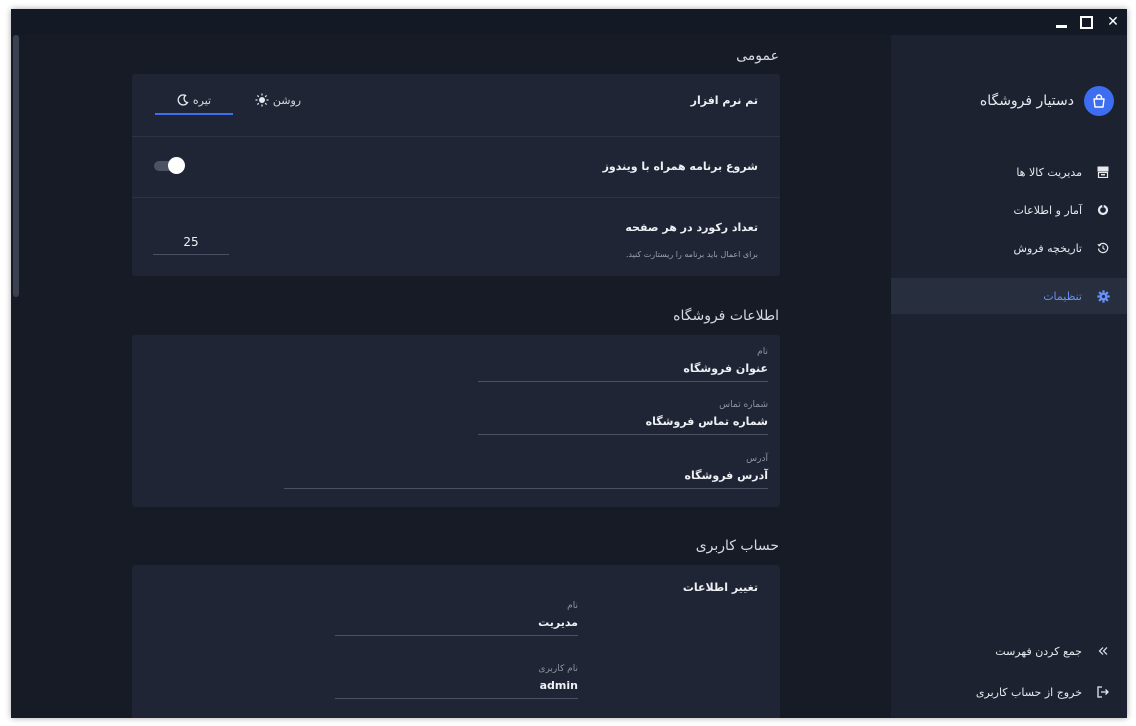 This screenshot has height=726, width=1136. I want to click on close-icon: ✕, so click(1113, 22).